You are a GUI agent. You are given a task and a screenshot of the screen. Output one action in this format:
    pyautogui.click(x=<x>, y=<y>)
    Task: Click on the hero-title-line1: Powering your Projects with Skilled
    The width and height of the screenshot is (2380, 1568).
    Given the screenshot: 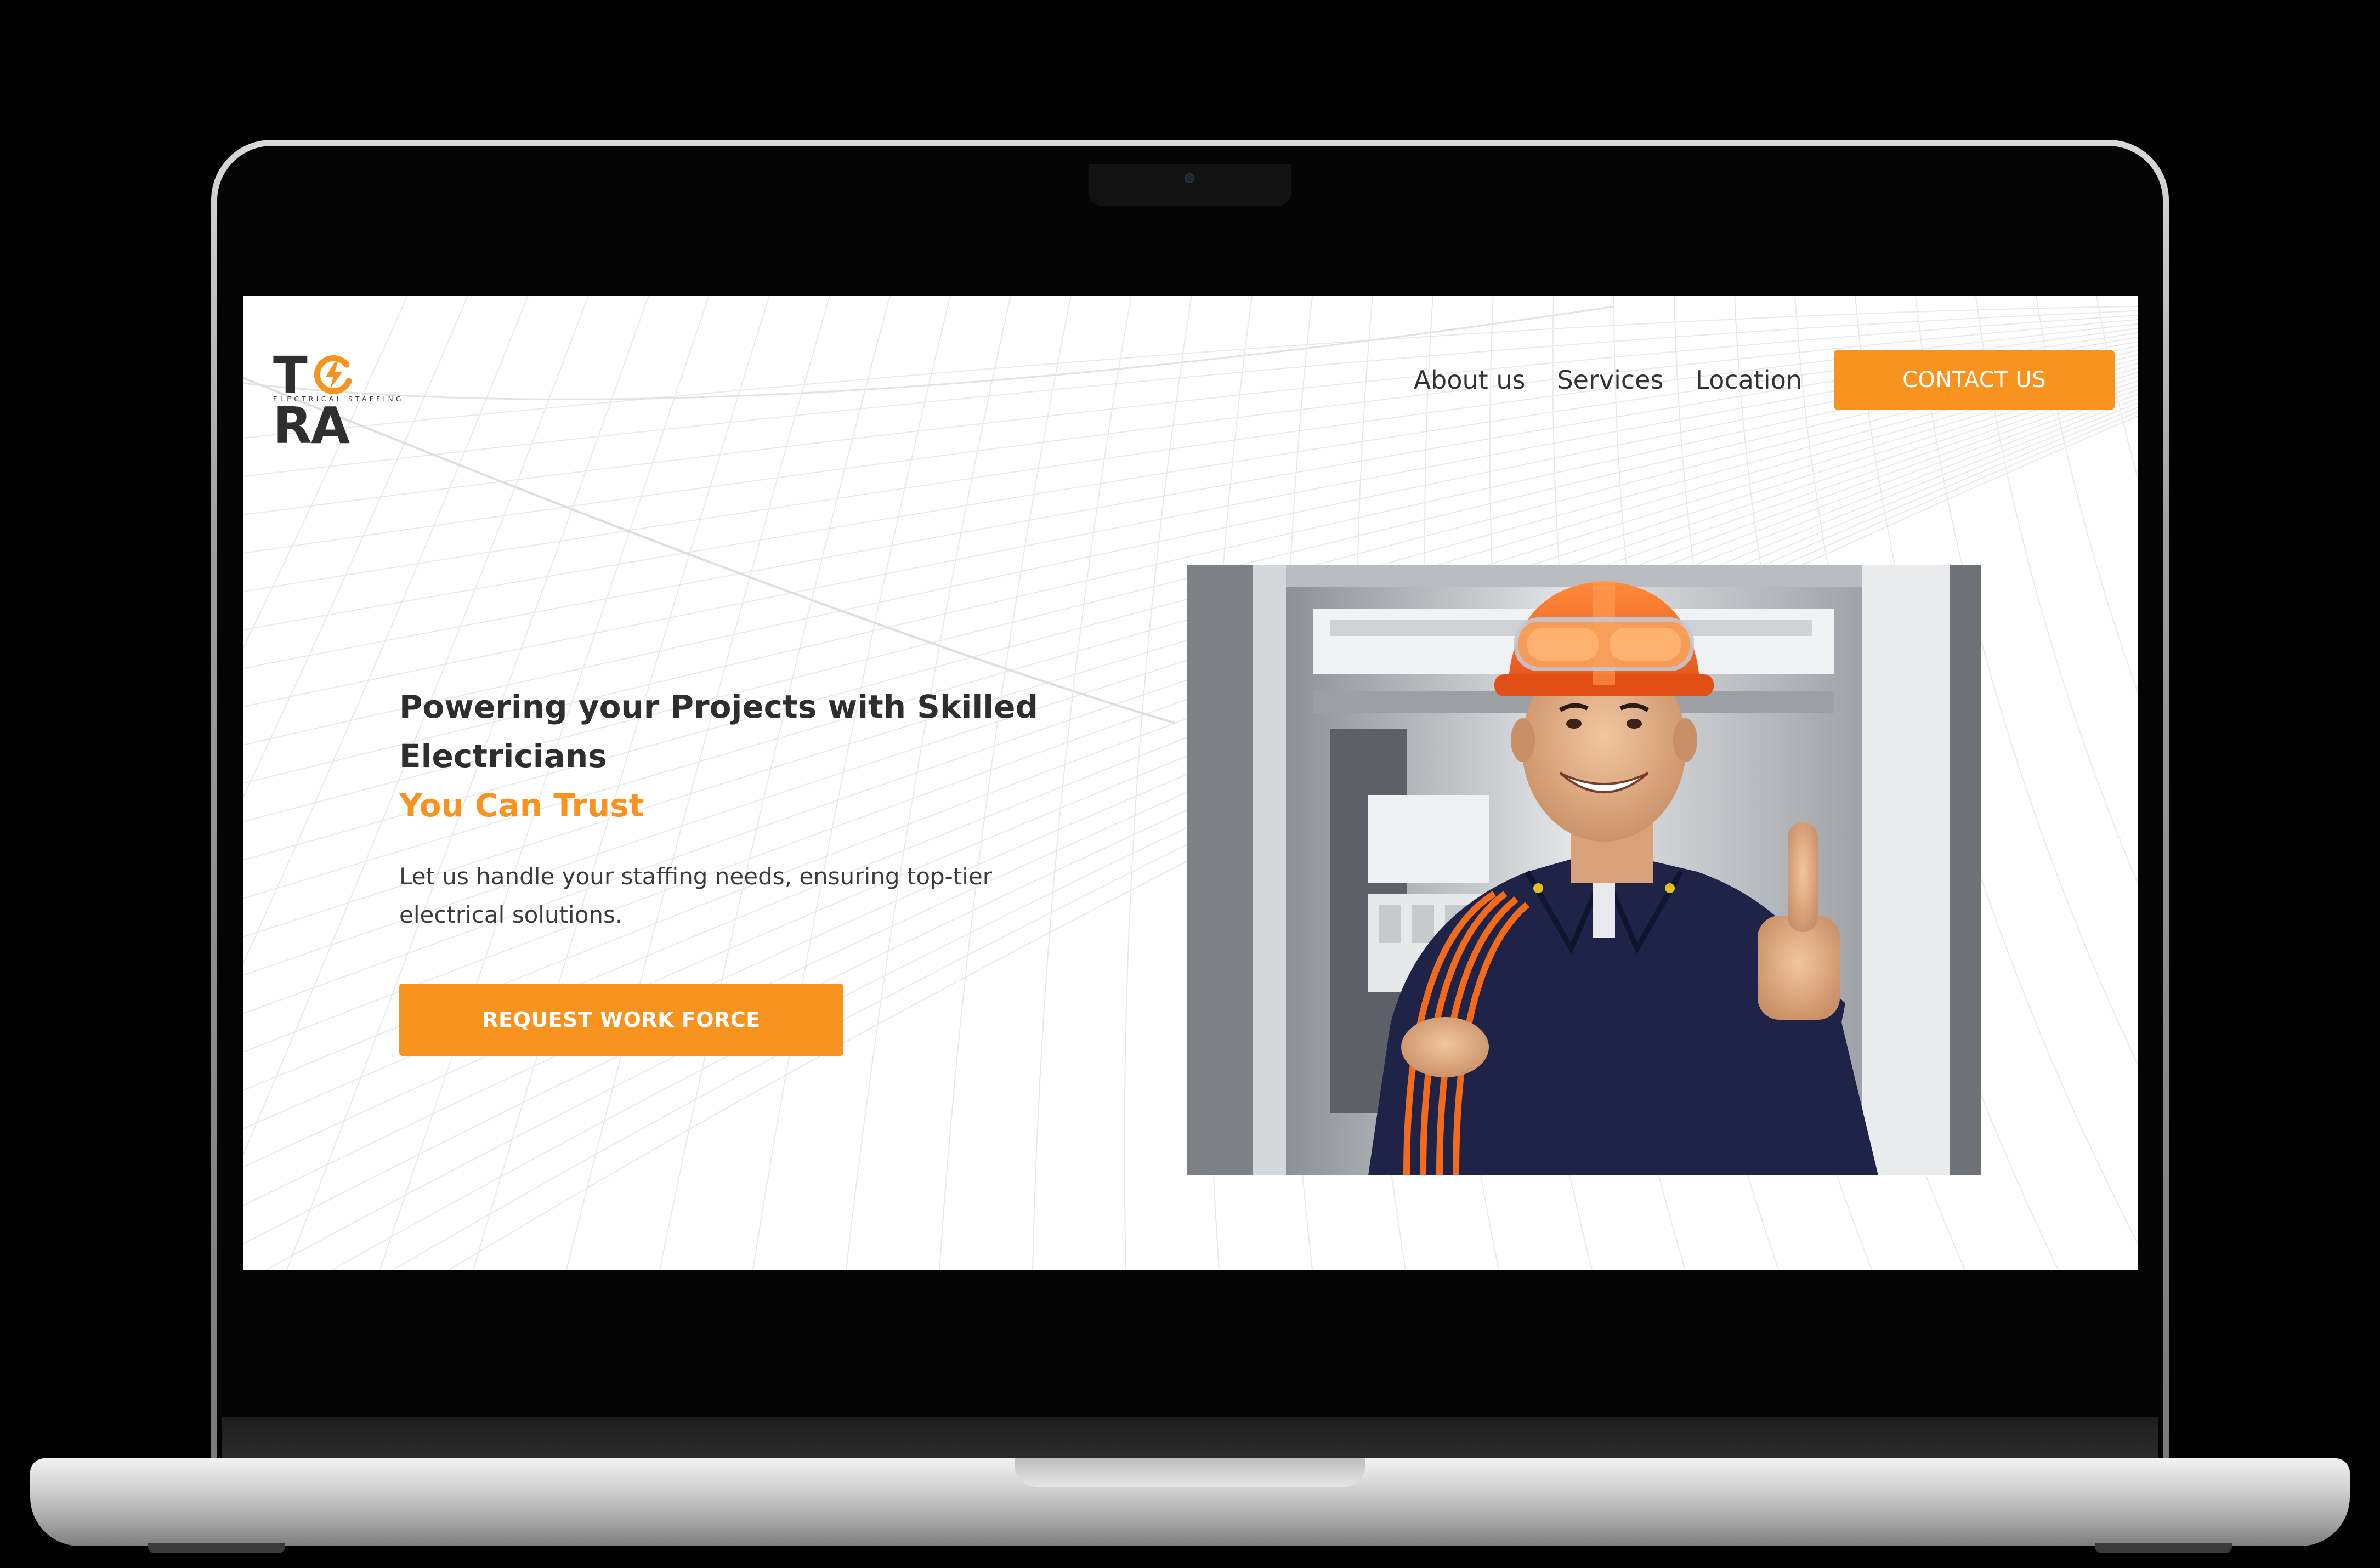 What is the action you would take?
    pyautogui.click(x=719, y=706)
    